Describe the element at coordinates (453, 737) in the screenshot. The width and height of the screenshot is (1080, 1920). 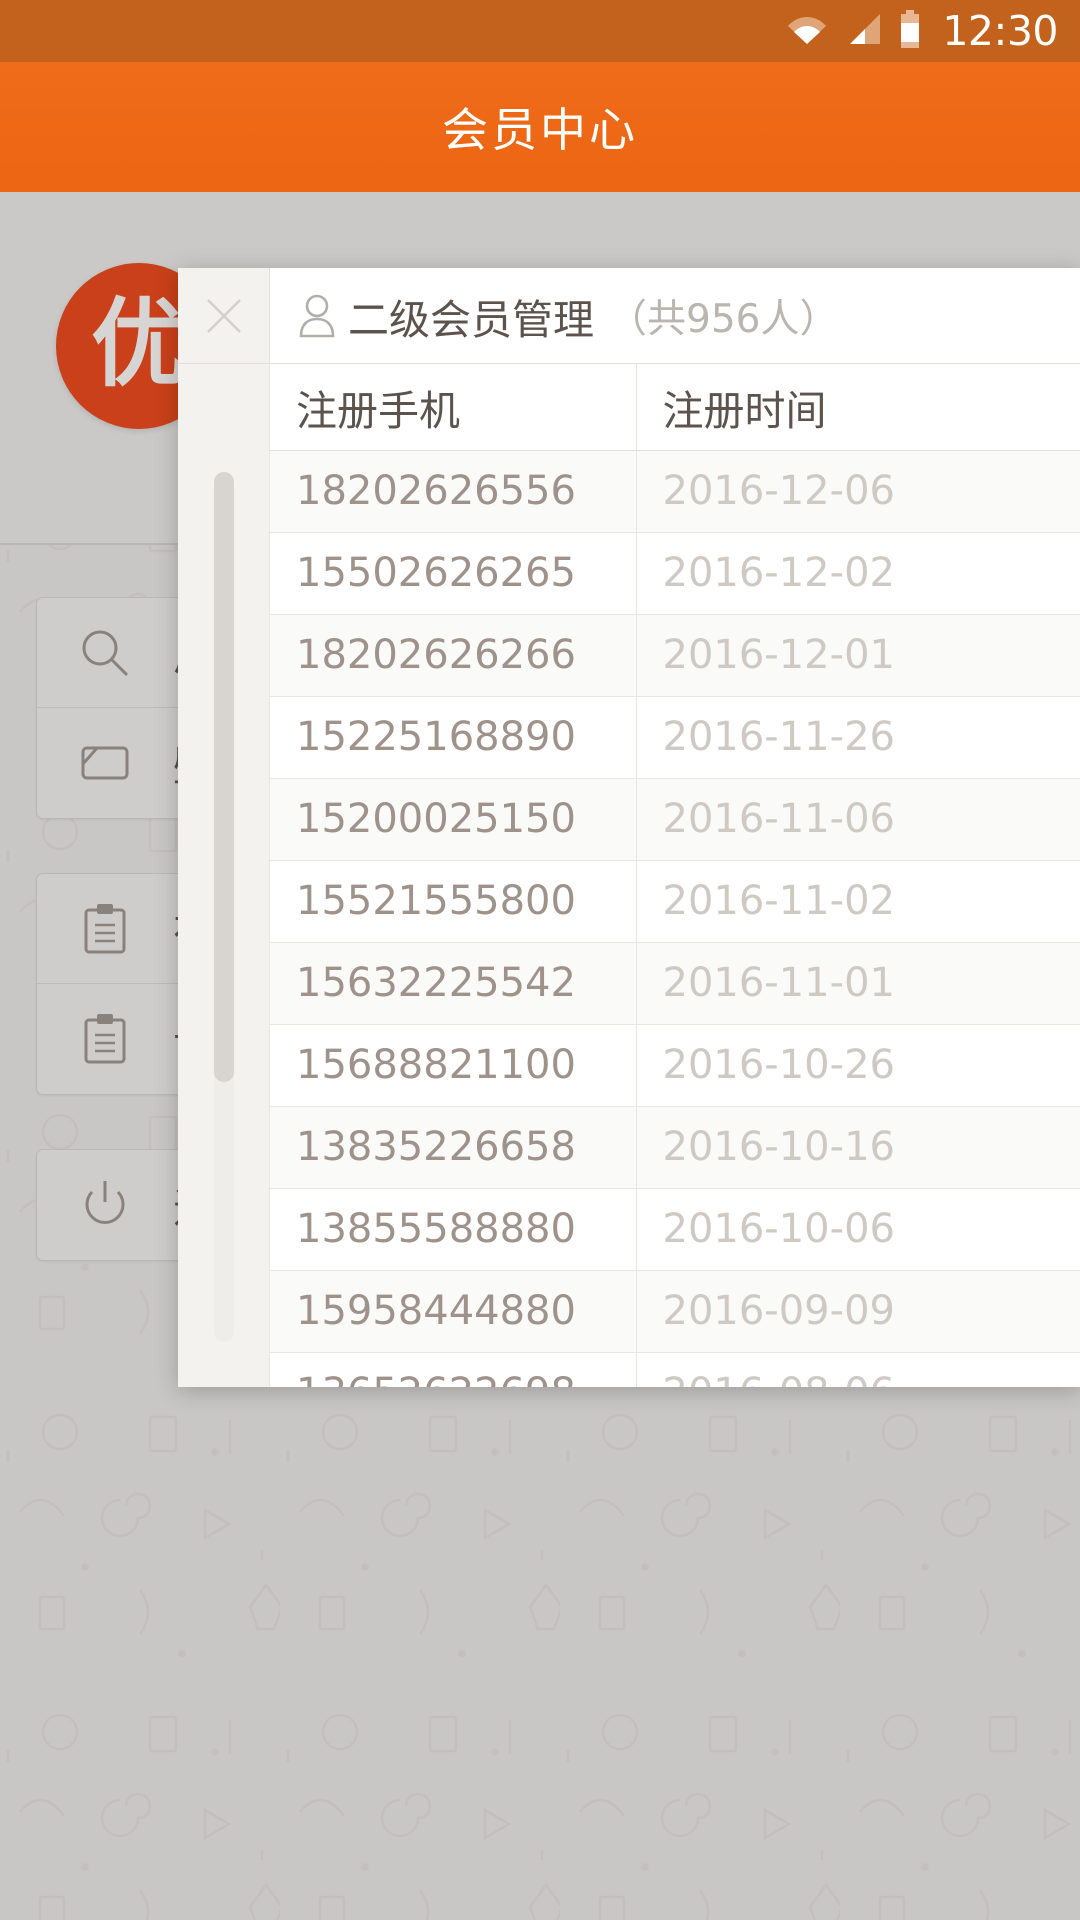
I see `cell-phone: 15225168890` at that location.